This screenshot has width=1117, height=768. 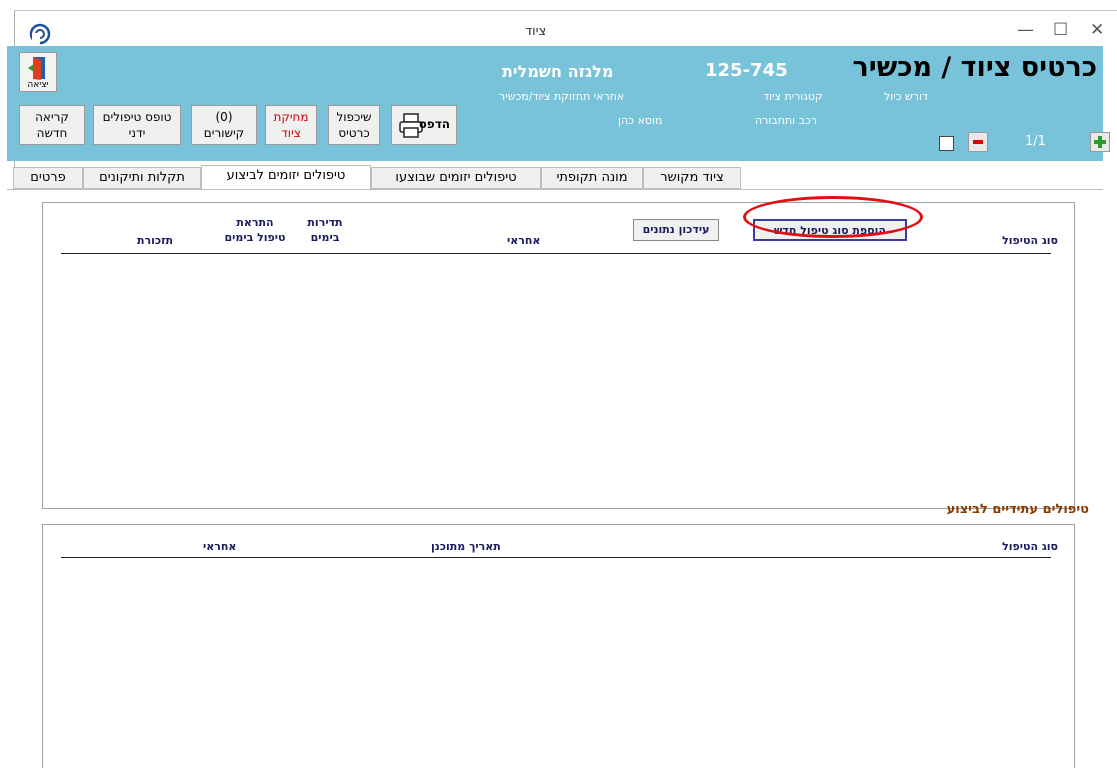 I want to click on duplicate-card-button: שיכפול כרטיס, so click(x=354, y=125).